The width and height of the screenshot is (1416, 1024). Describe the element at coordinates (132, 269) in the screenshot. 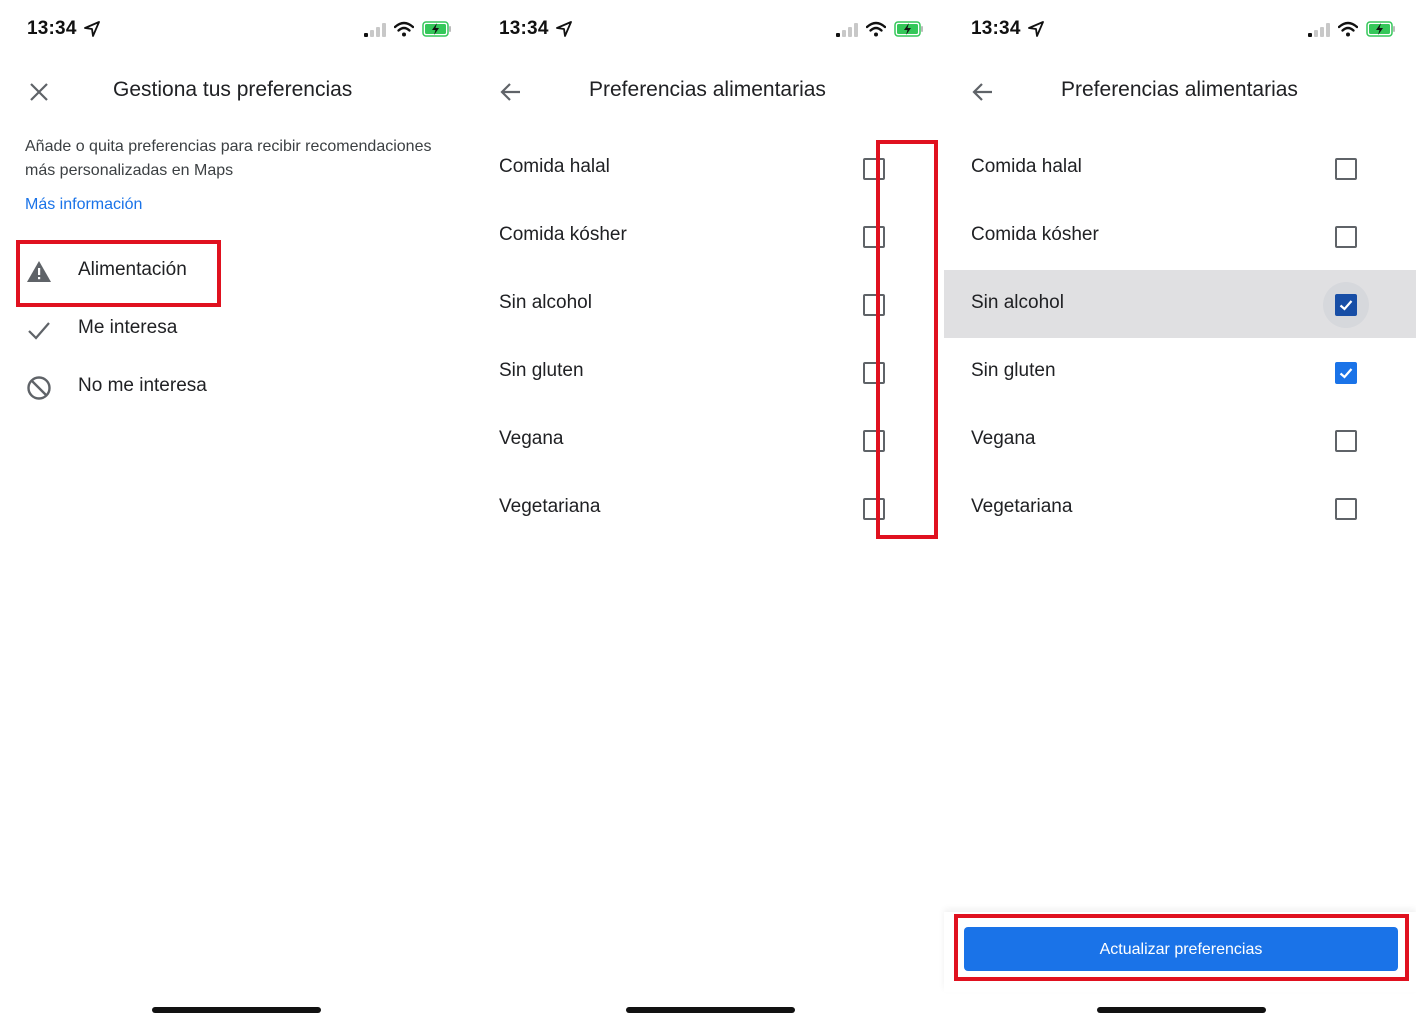

I see `menu-item-label: Alimentación` at that location.